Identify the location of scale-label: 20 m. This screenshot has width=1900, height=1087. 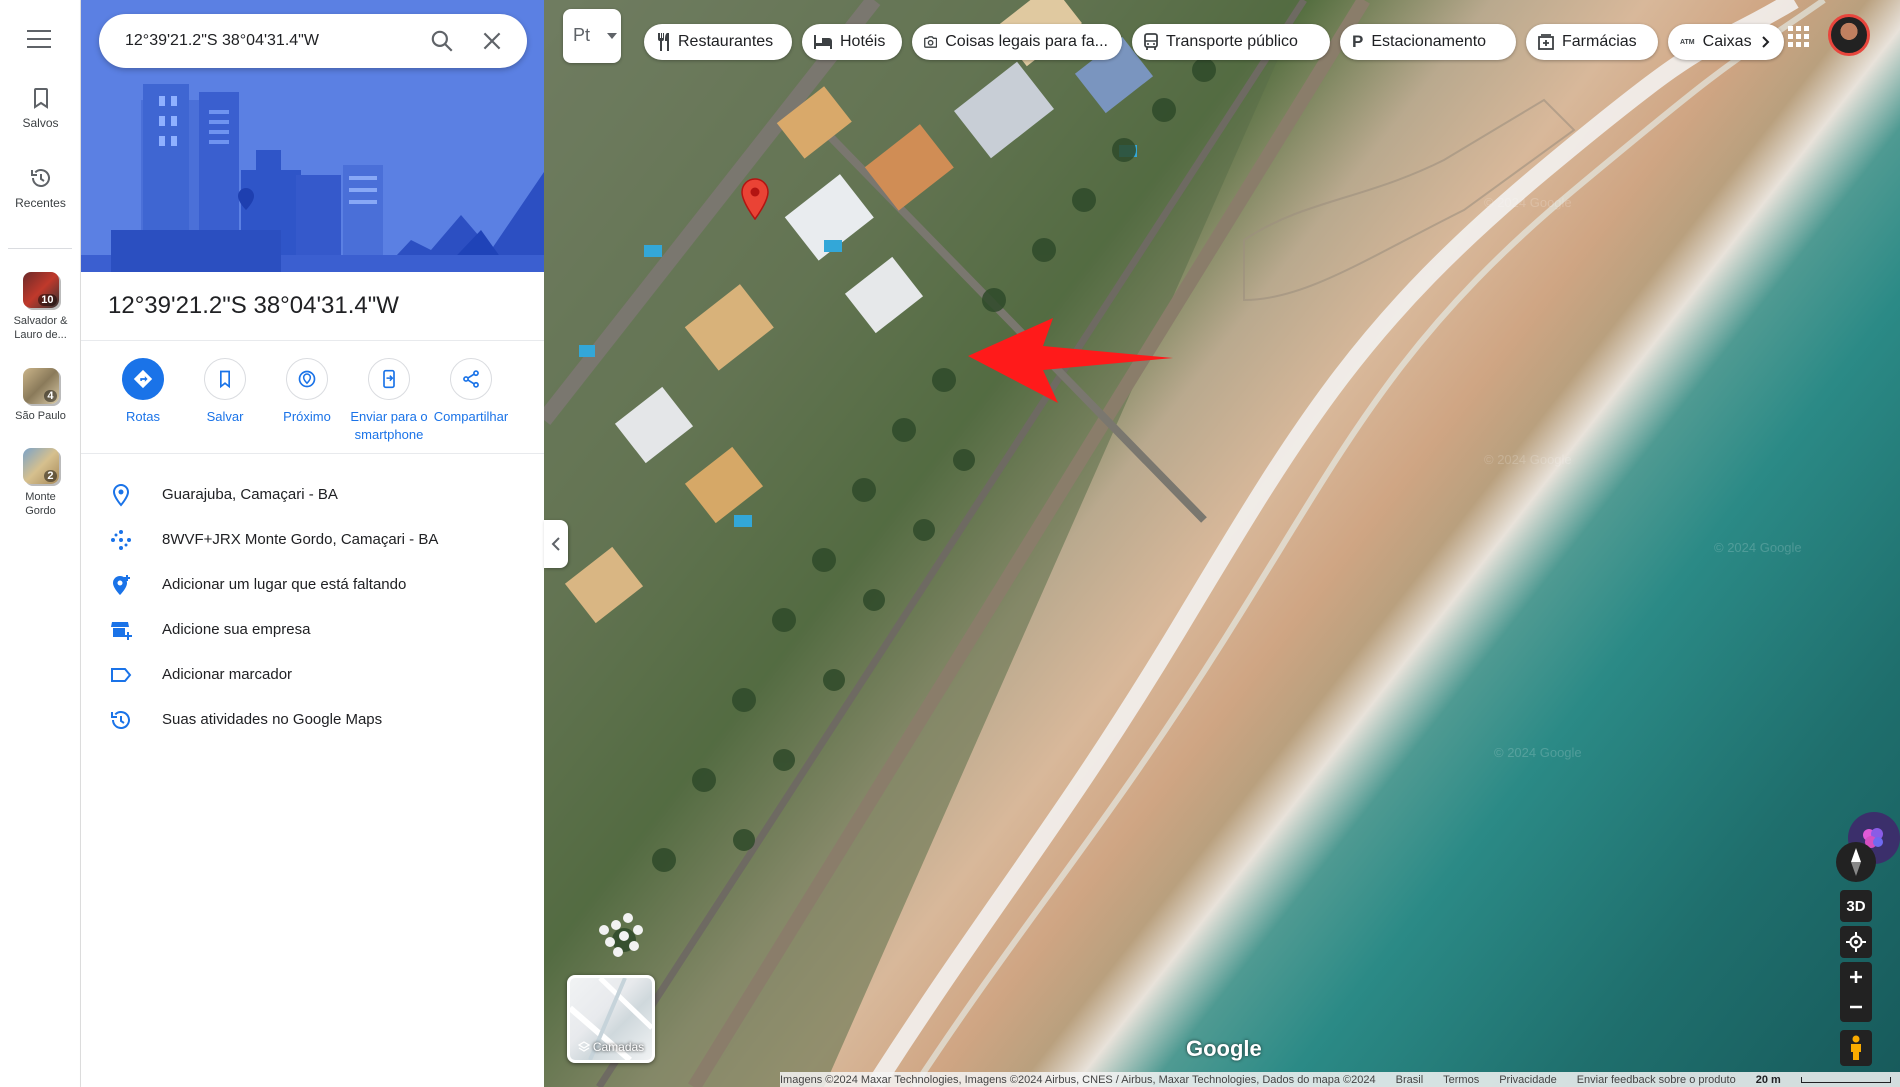
(1768, 1080).